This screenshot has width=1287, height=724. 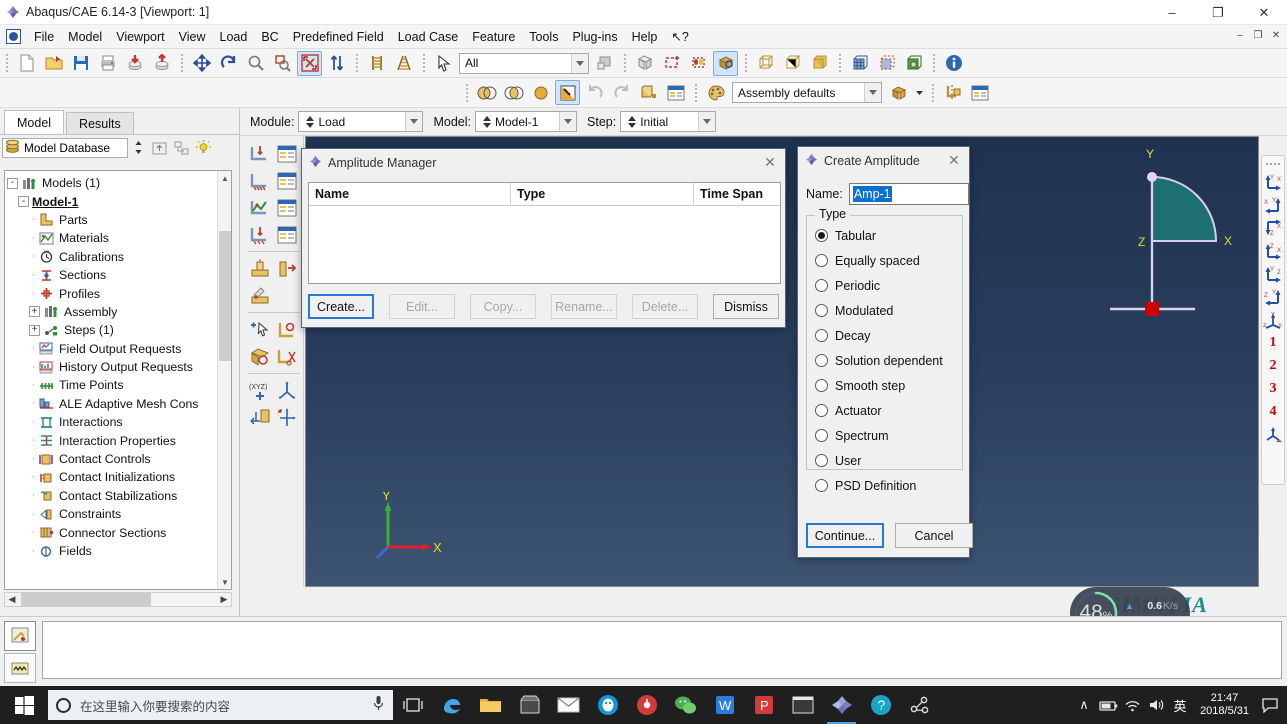 I want to click on wechat-icon, so click(x=685, y=705).